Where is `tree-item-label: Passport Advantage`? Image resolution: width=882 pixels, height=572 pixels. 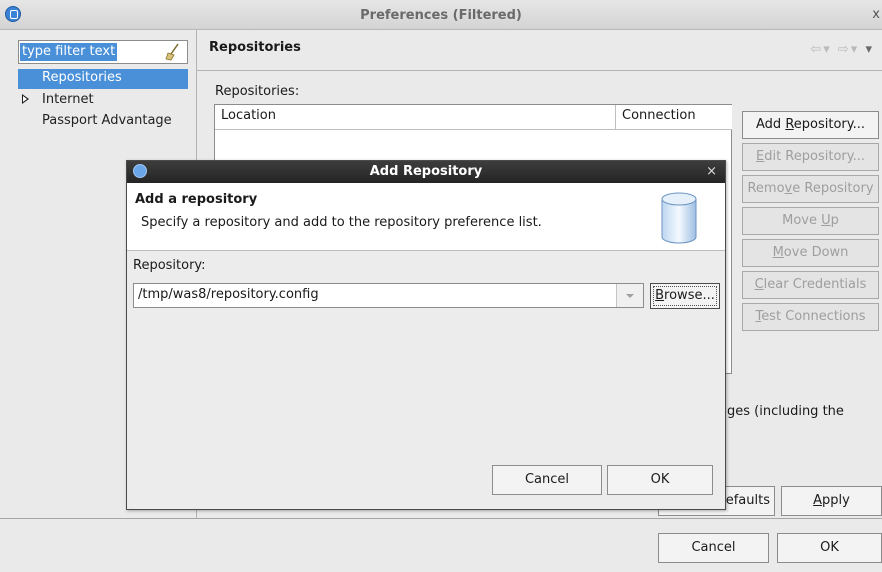
tree-item-label: Passport Advantage is located at coordinates (107, 120).